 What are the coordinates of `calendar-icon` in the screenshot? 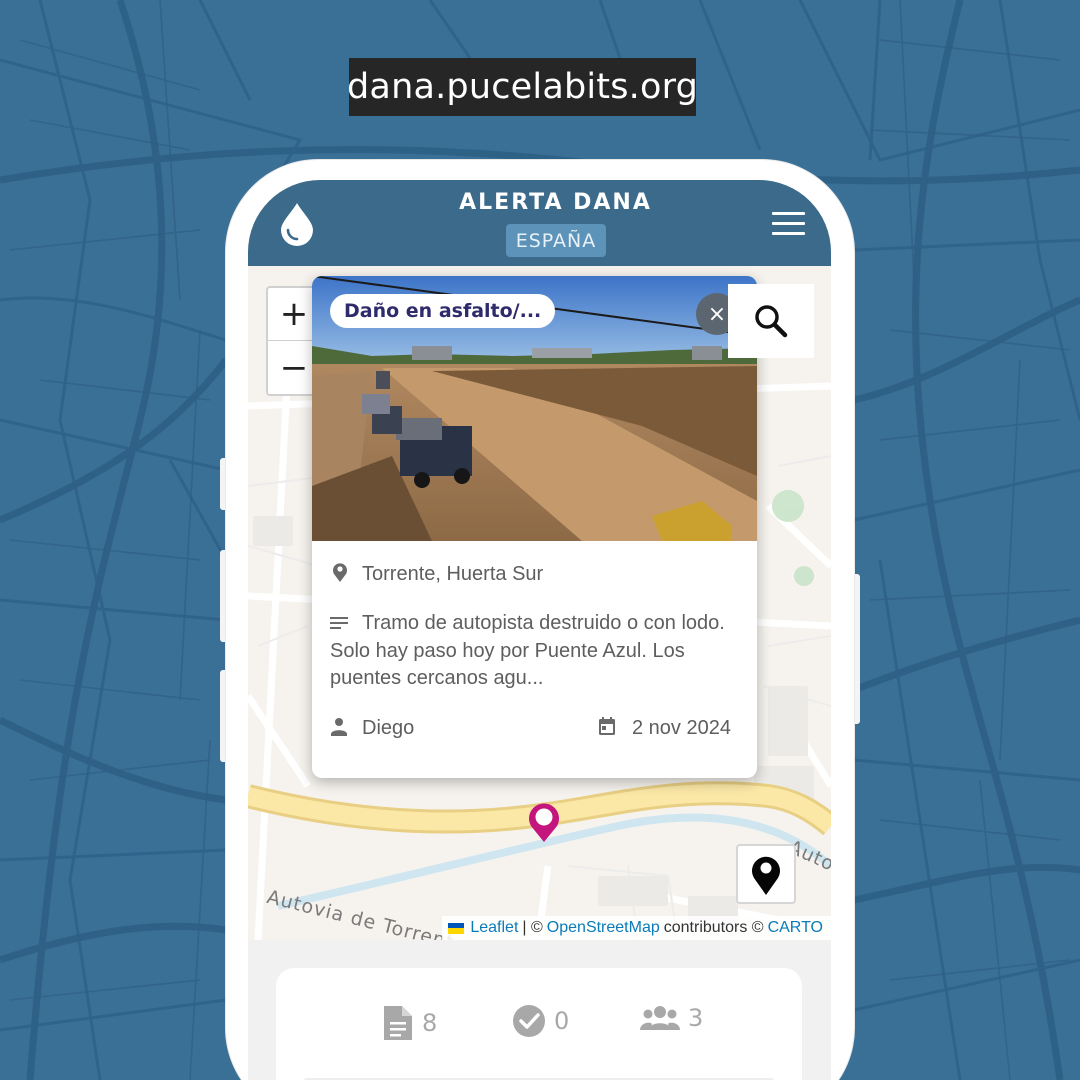 It's located at (607, 726).